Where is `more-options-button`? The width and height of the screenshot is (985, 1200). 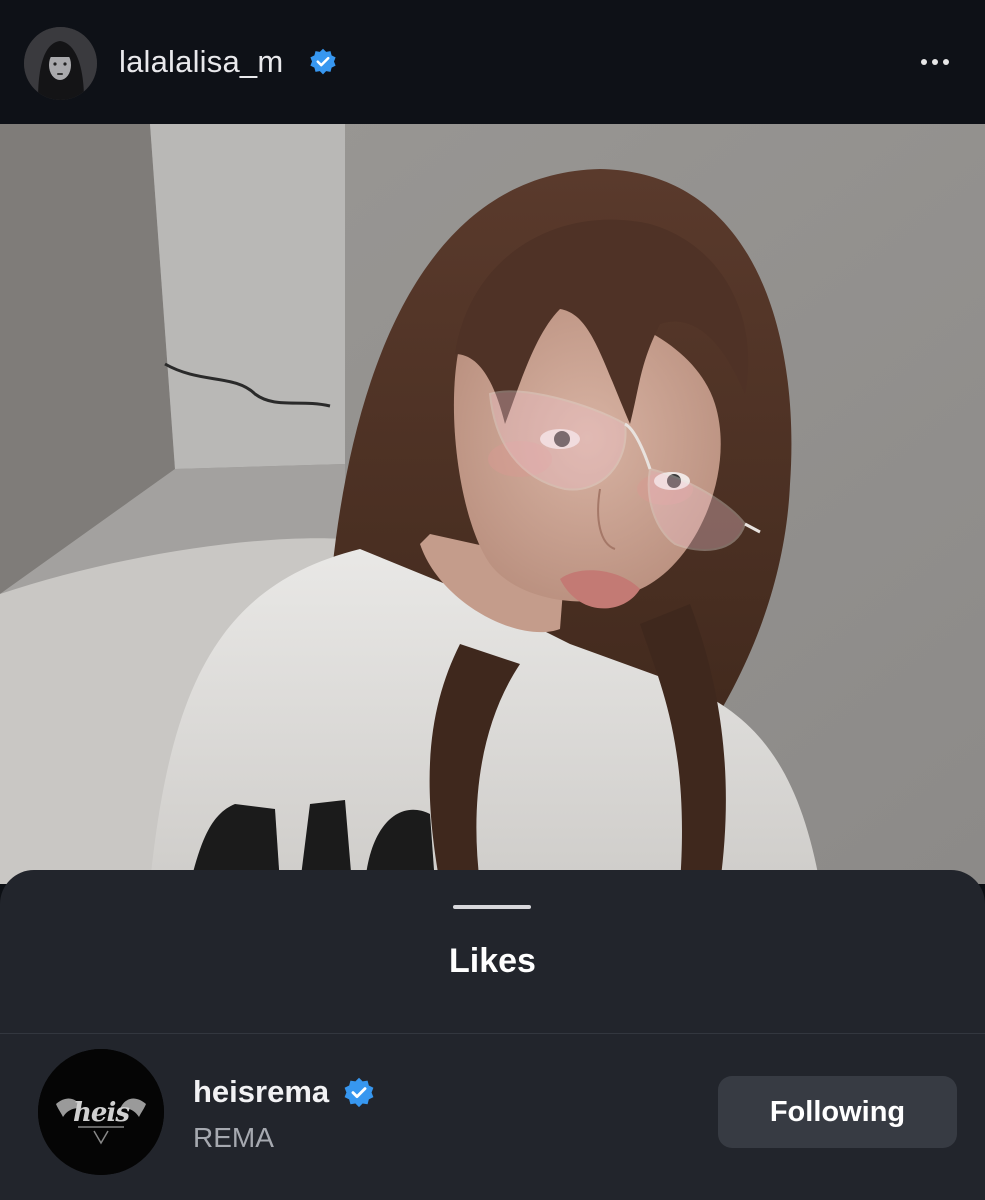
more-options-button is located at coordinates (935, 62).